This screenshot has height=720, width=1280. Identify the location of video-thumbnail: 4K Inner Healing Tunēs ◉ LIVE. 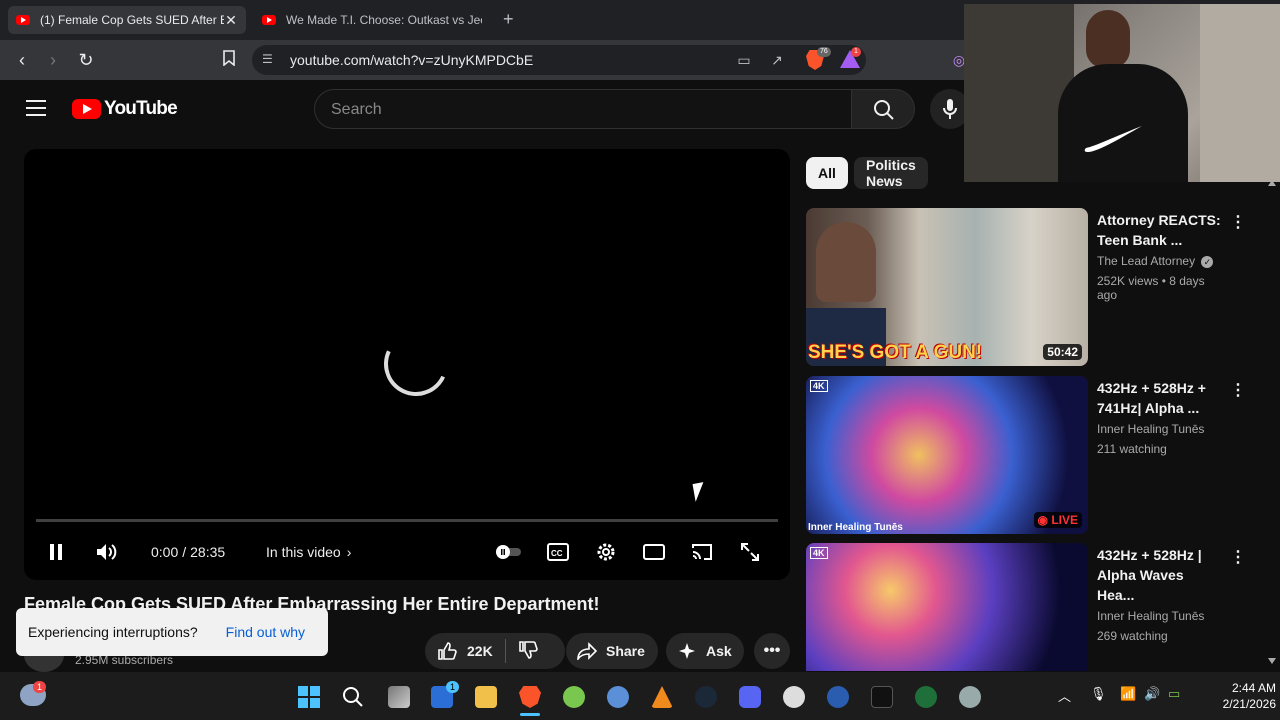
(947, 455).